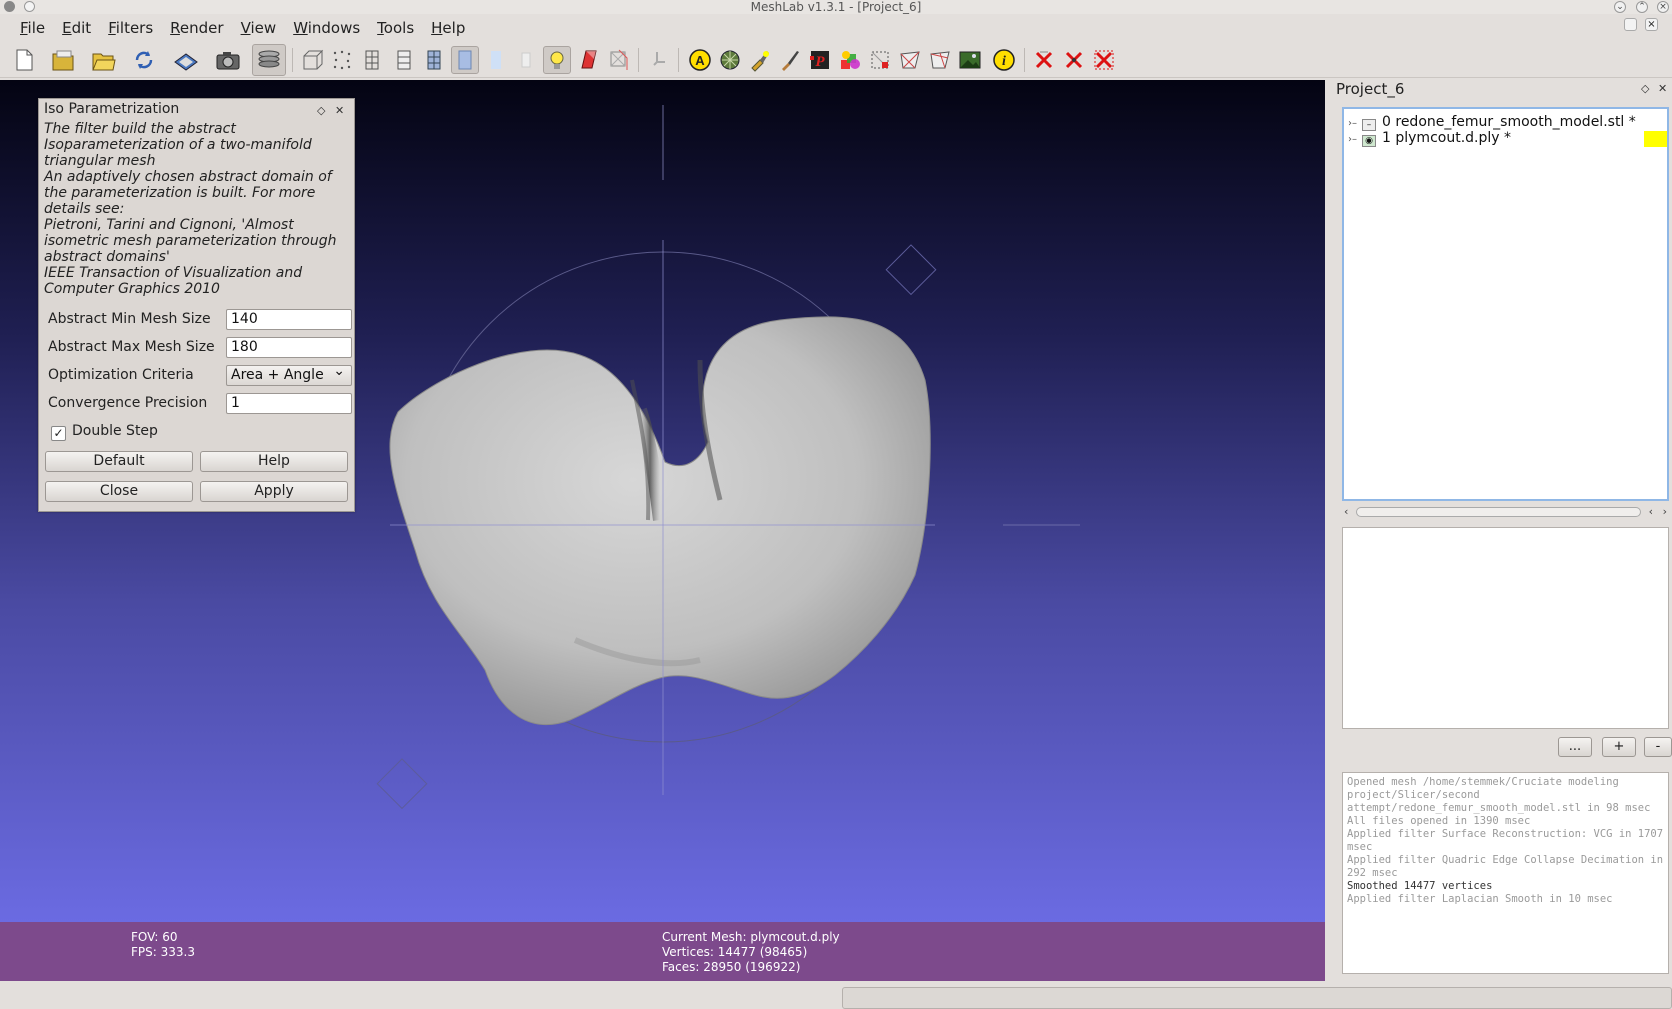 The image size is (1672, 1009). I want to click on add-layer-button: +, so click(1619, 747).